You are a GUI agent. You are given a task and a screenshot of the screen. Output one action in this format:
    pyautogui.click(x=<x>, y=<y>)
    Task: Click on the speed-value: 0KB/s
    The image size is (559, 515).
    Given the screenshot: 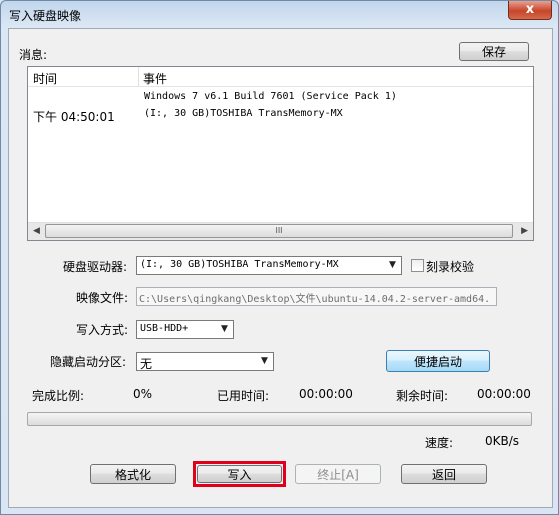 What is the action you would take?
    pyautogui.click(x=502, y=441)
    